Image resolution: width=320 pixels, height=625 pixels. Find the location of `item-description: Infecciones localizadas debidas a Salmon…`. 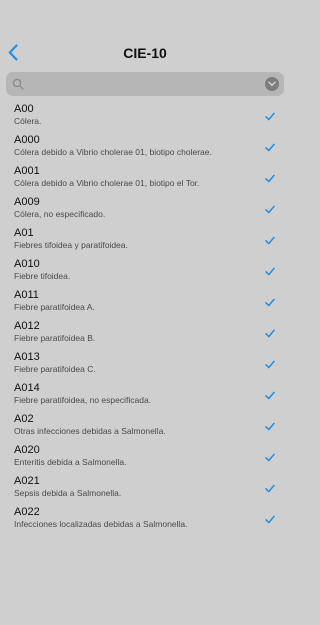

item-description: Infecciones localizadas debidas a Salmon… is located at coordinates (101, 524).